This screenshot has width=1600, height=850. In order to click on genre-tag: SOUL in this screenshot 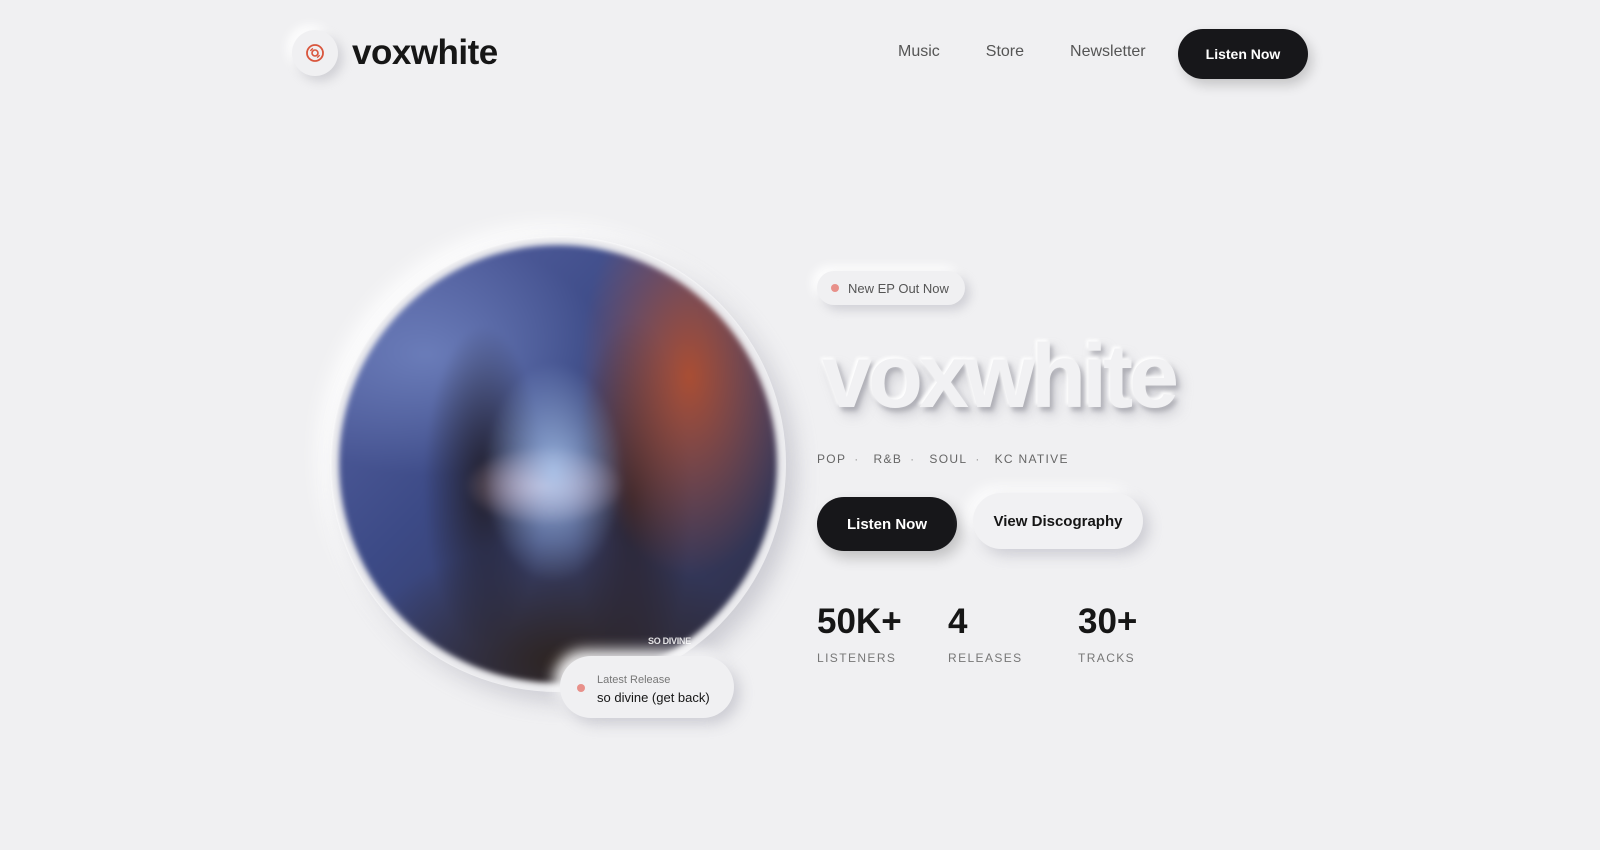, I will do `click(948, 459)`.